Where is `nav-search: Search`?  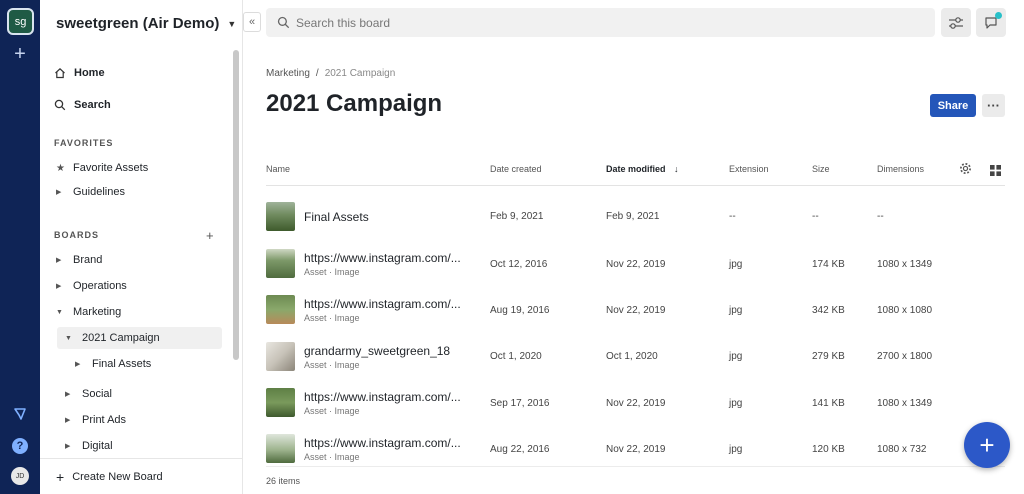
nav-search: Search is located at coordinates (82, 105).